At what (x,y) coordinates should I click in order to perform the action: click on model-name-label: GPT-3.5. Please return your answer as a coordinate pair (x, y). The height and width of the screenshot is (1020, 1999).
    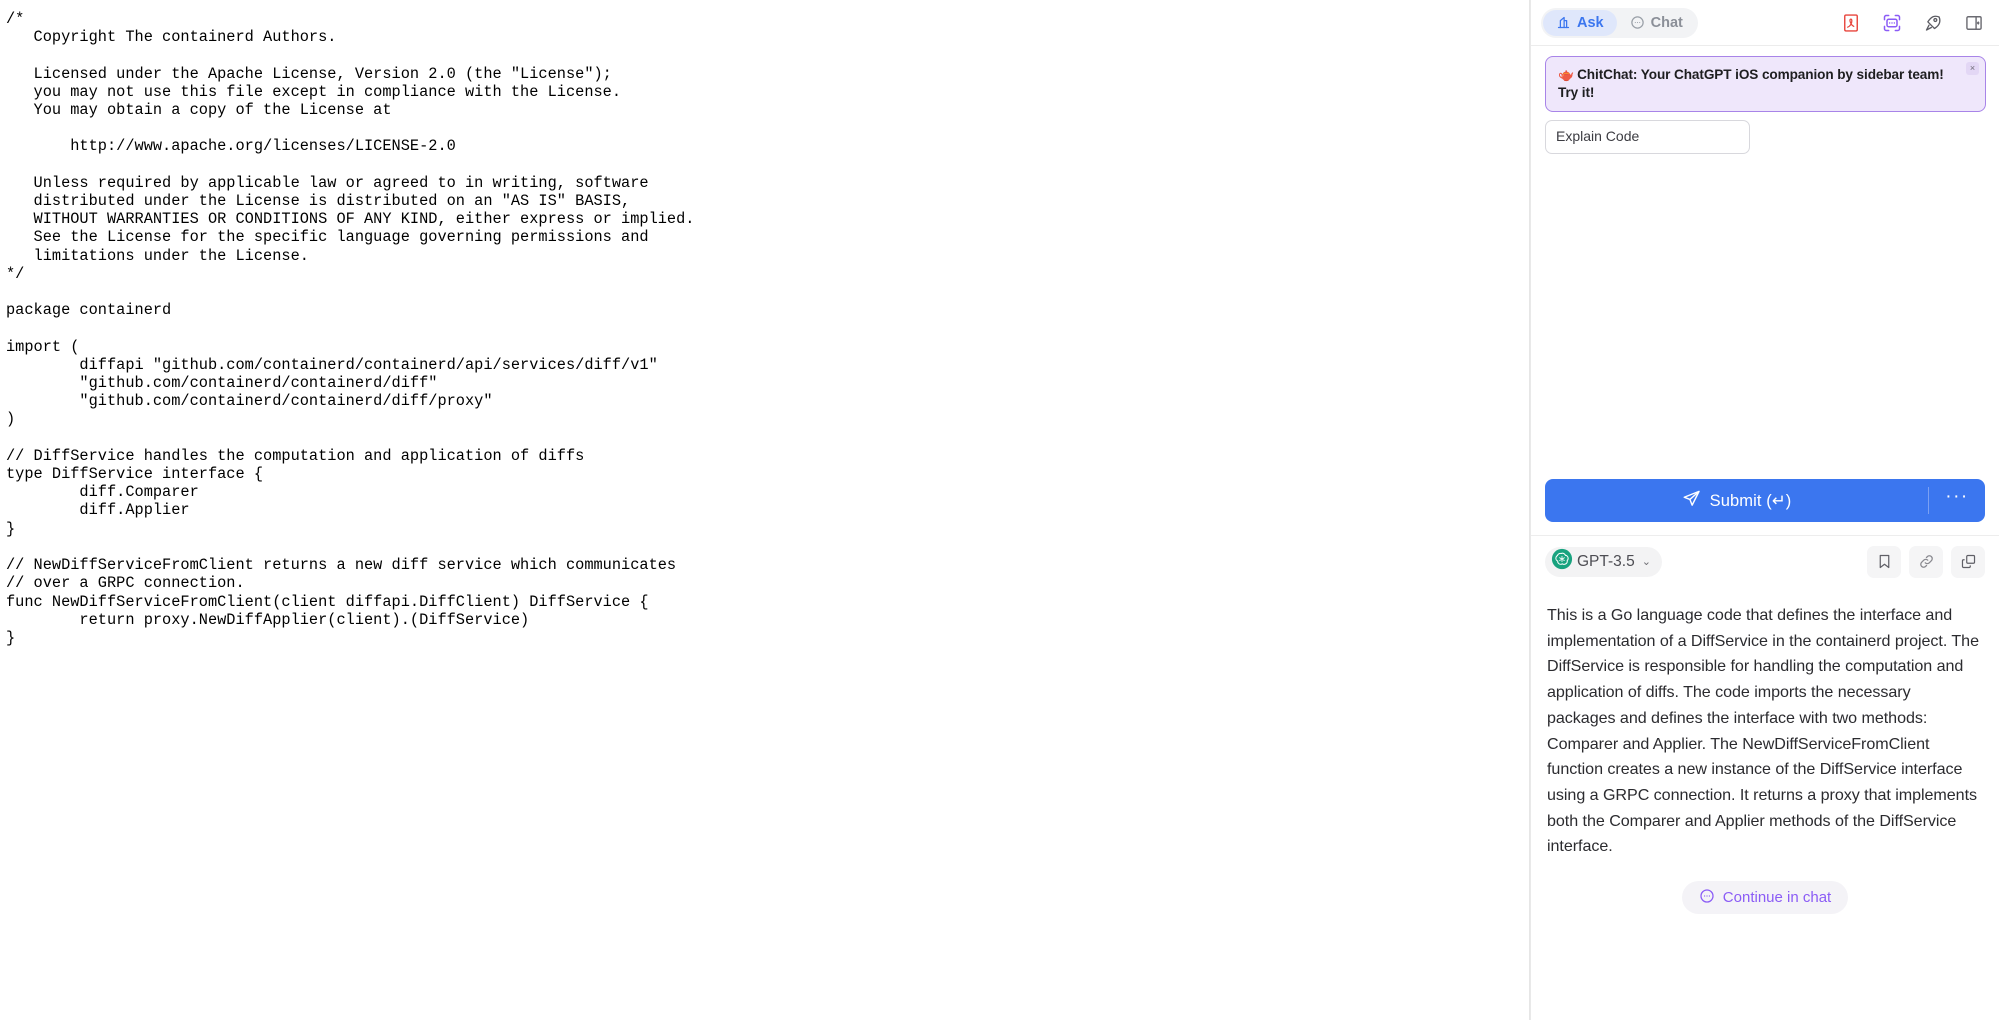
    Looking at the image, I should click on (1606, 561).